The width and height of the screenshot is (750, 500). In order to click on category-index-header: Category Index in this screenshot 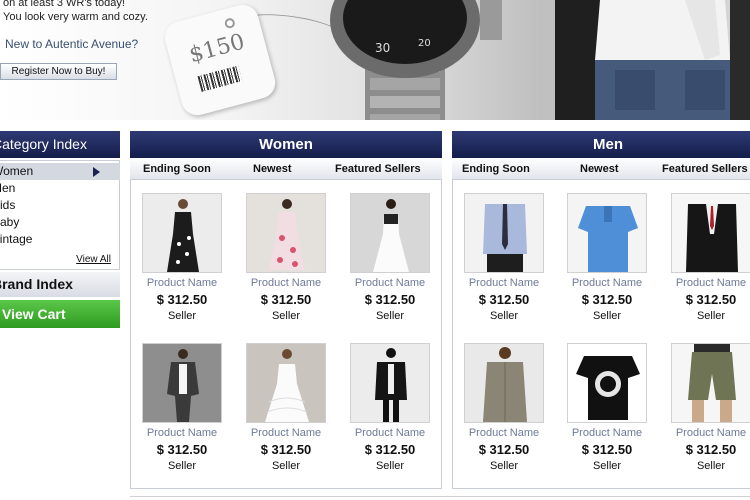, I will do `click(60, 144)`.